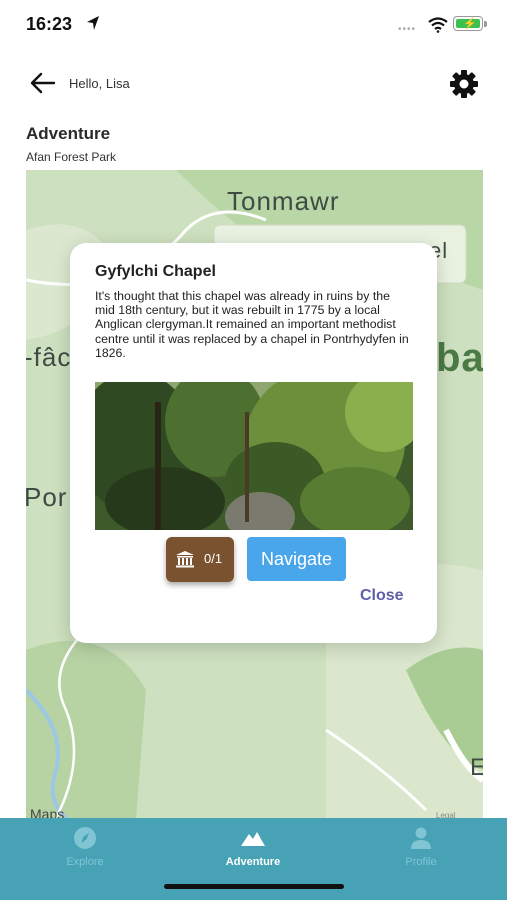 The height and width of the screenshot is (900, 507). I want to click on museum-icon, so click(185, 559).